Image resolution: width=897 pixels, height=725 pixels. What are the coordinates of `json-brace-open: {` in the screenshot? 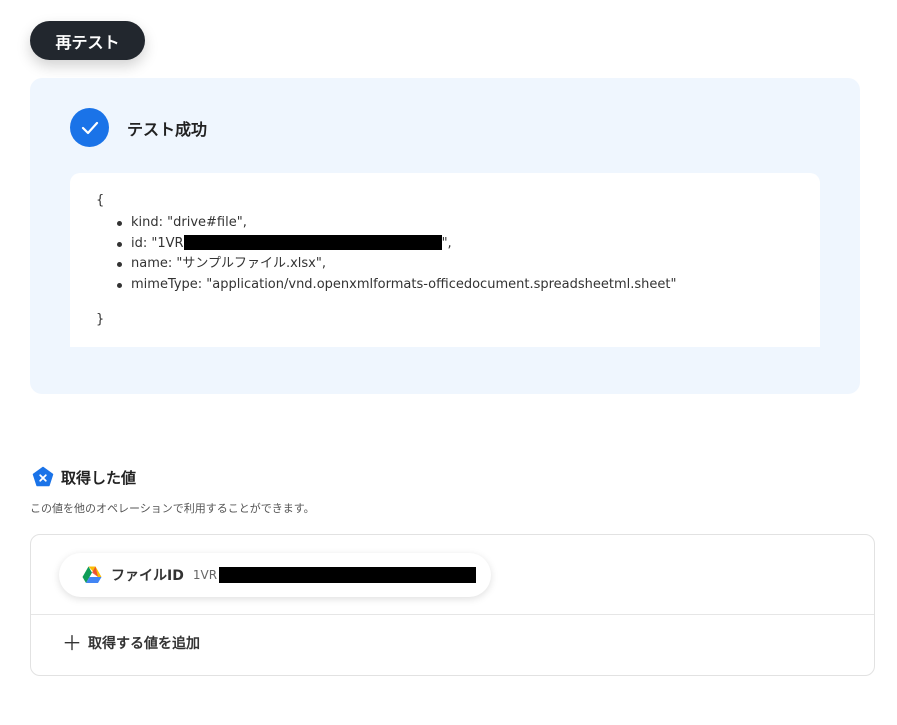 It's located at (100, 200).